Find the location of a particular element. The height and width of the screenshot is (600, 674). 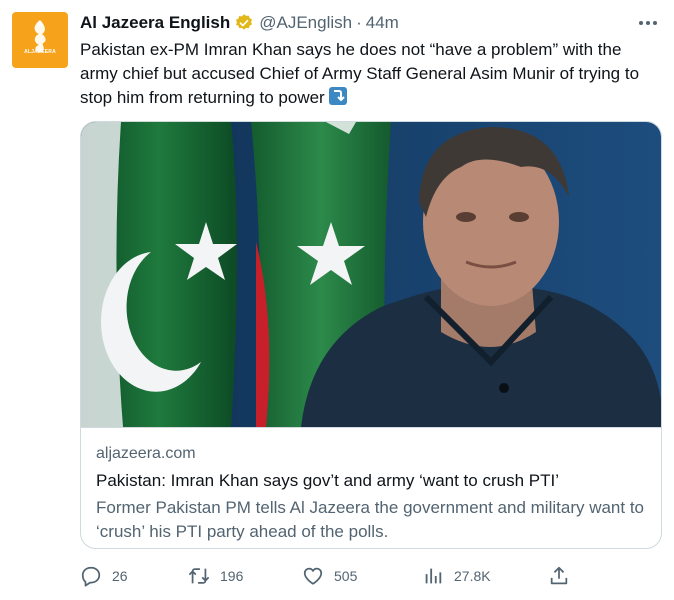

author-name: Al Jazeera English is located at coordinates (155, 23).